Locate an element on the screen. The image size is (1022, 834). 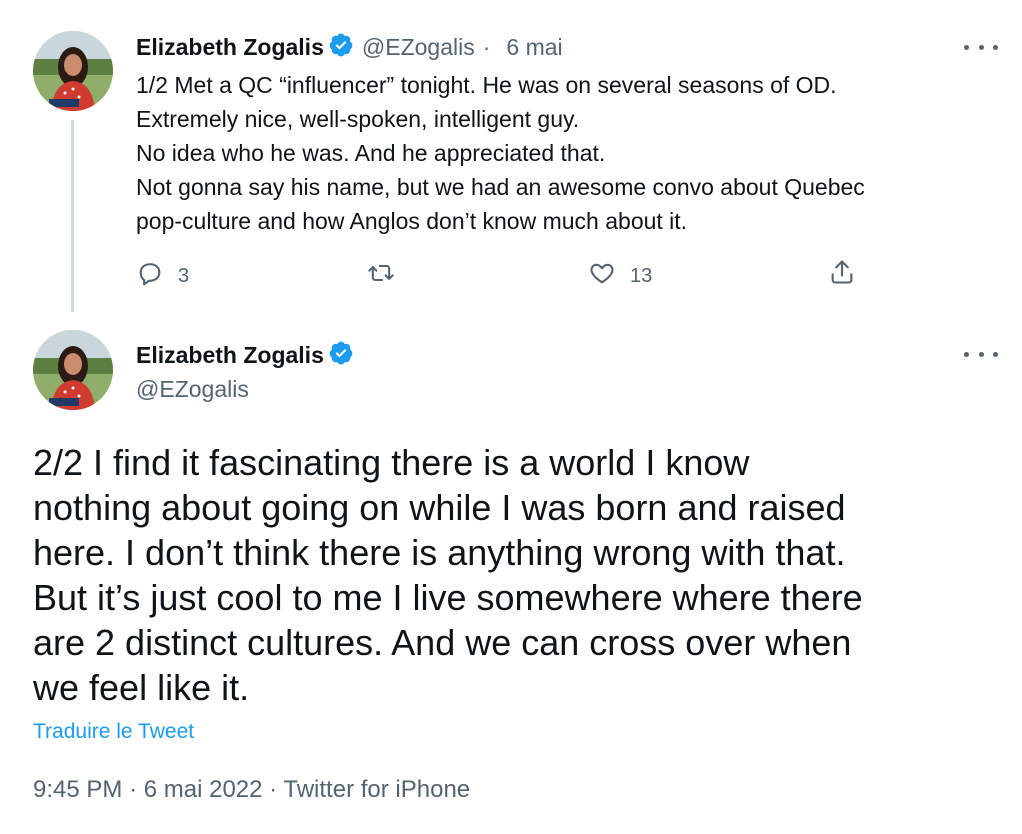
share-icon is located at coordinates (842, 275).